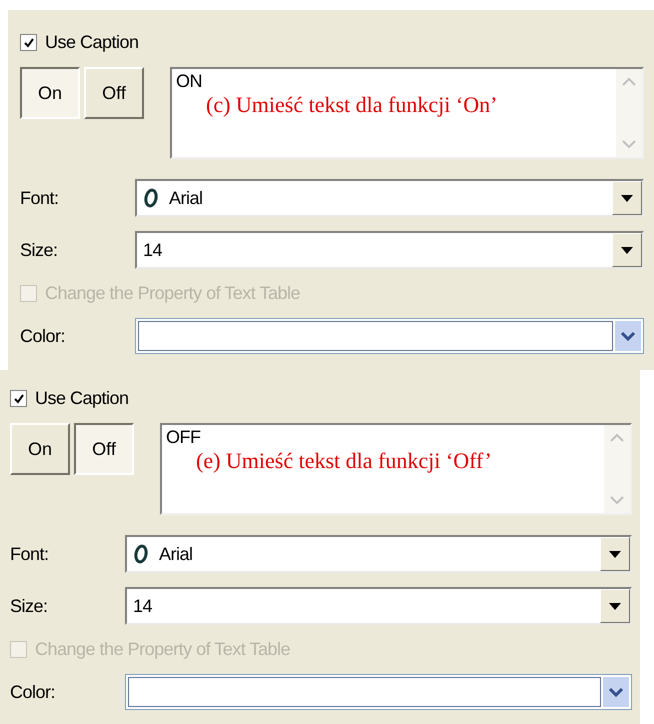 The width and height of the screenshot is (654, 724). What do you see at coordinates (352, 105) in the screenshot?
I see `annotation-text: (c) Umieść tekst dla funkcji ‘On’` at bounding box center [352, 105].